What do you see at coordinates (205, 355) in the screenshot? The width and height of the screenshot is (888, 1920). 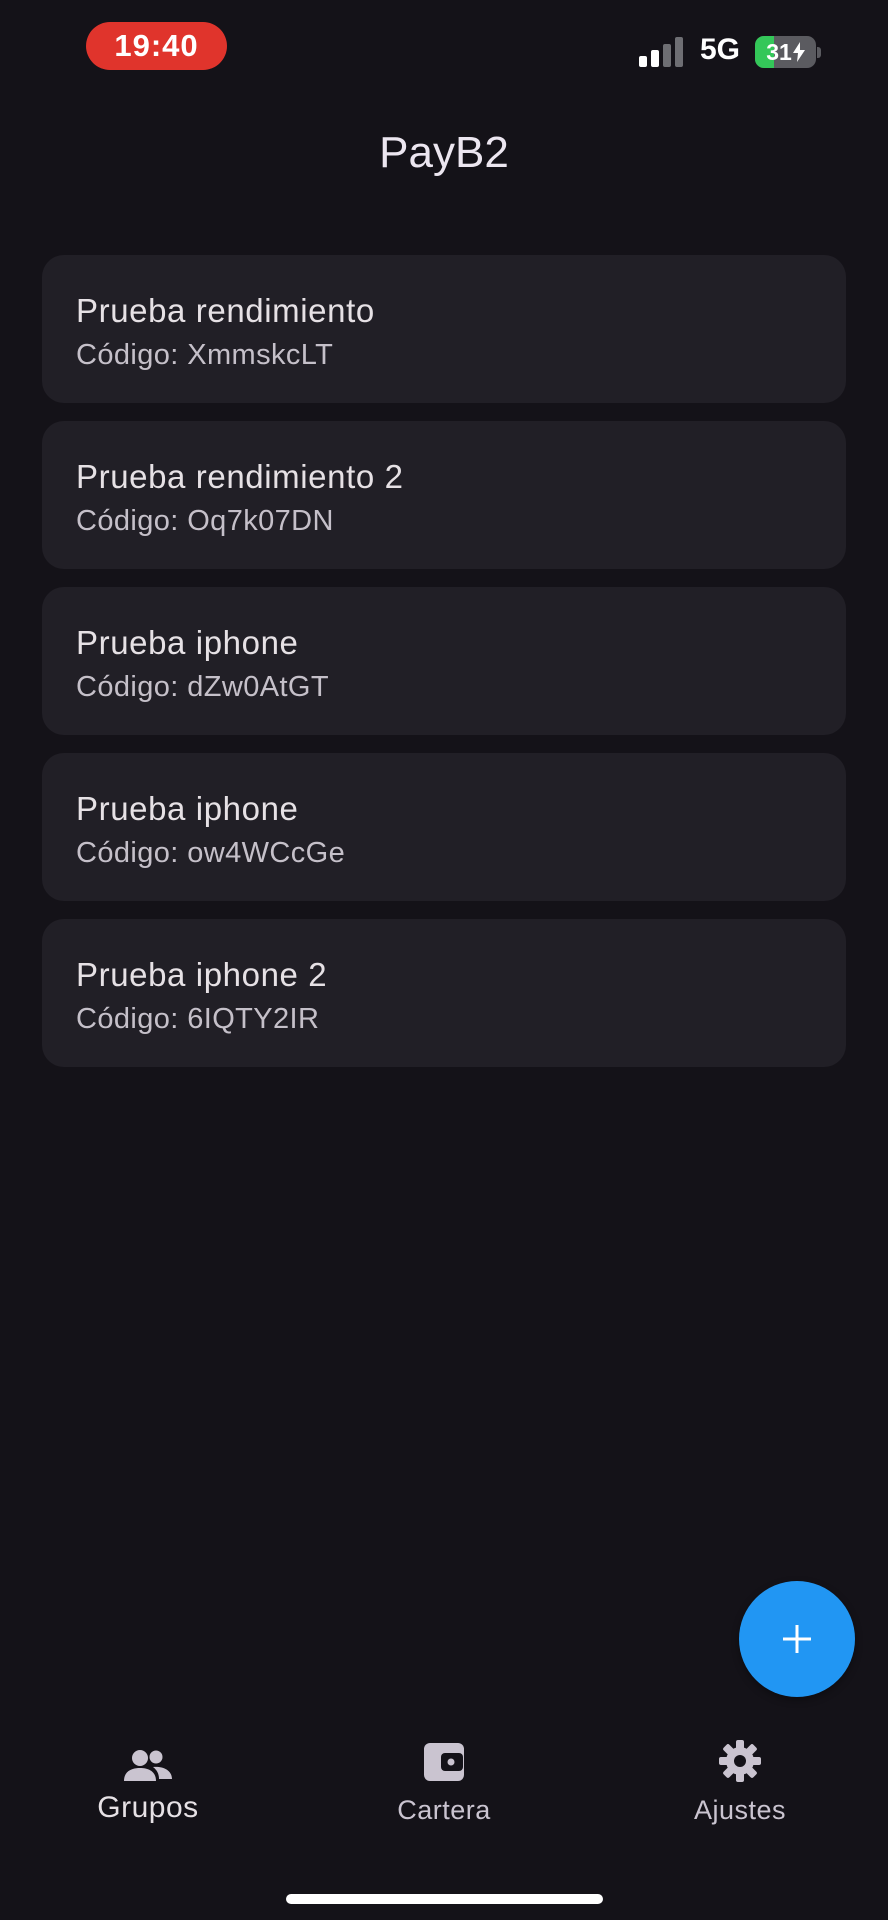 I see `group-code: Código: XmmskcLT` at bounding box center [205, 355].